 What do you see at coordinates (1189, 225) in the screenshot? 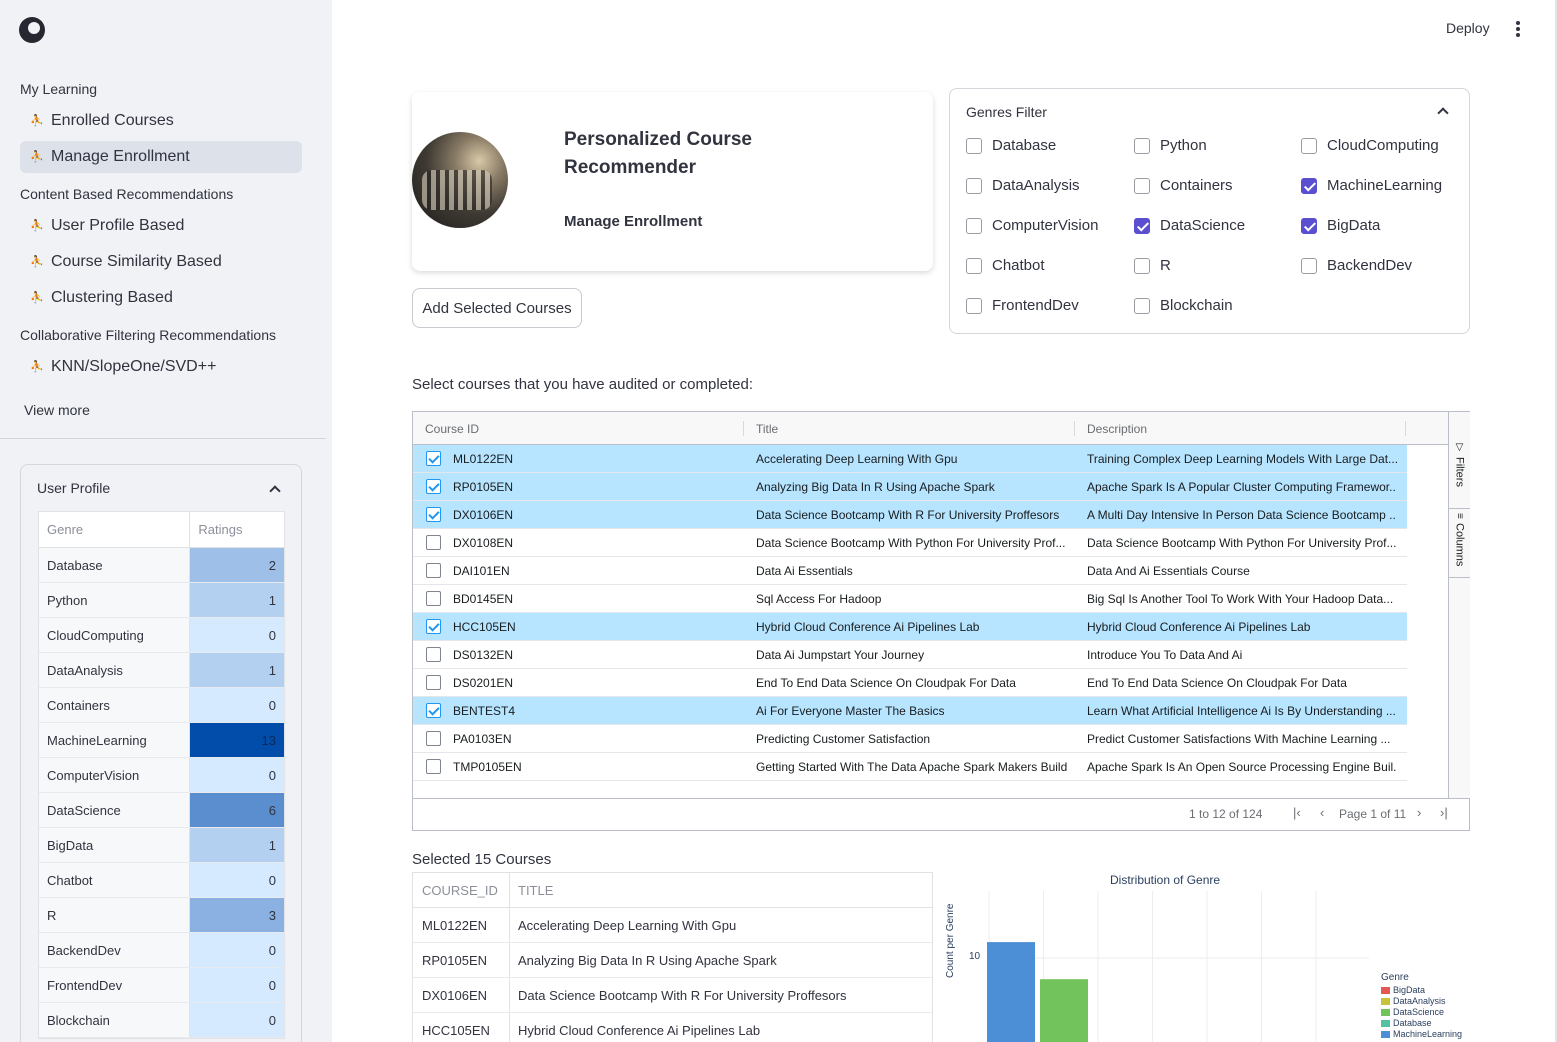
I see `genre-checkbox-datascience: DataScience` at bounding box center [1189, 225].